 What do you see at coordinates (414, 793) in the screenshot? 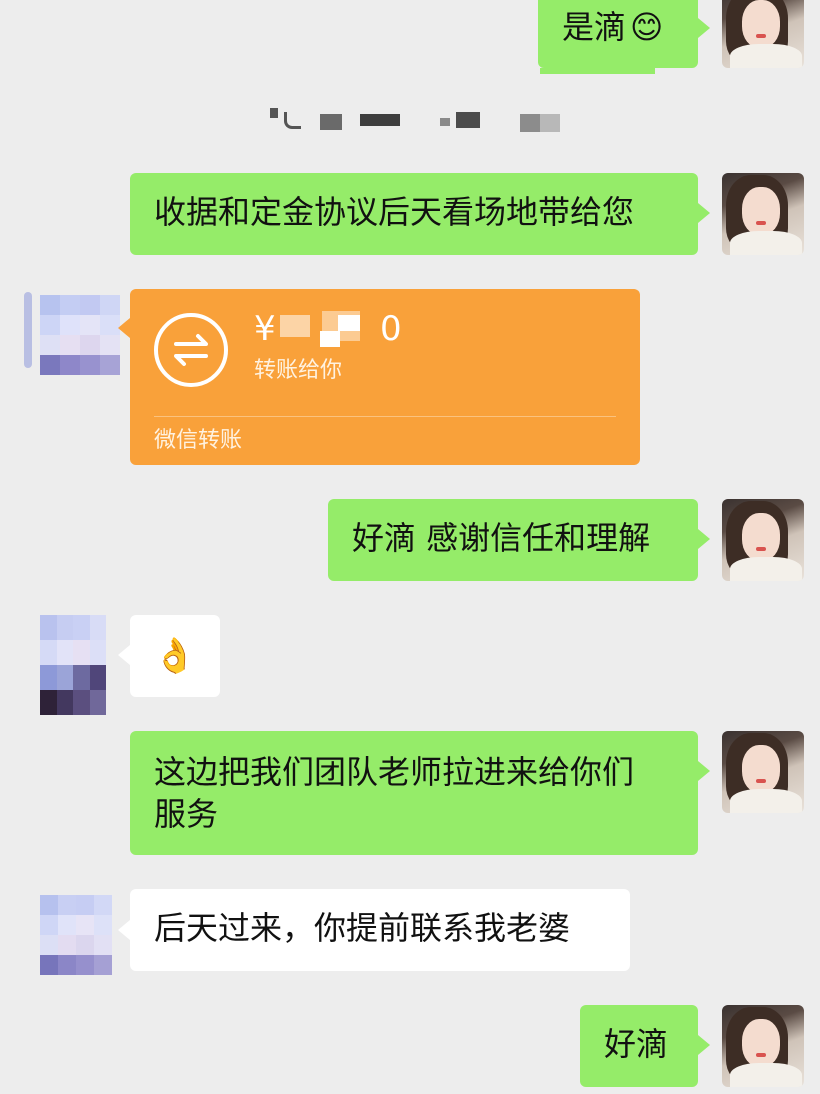
I see `my-message-bubble: 这边把我们团队老师拉进来给你们 服务` at bounding box center [414, 793].